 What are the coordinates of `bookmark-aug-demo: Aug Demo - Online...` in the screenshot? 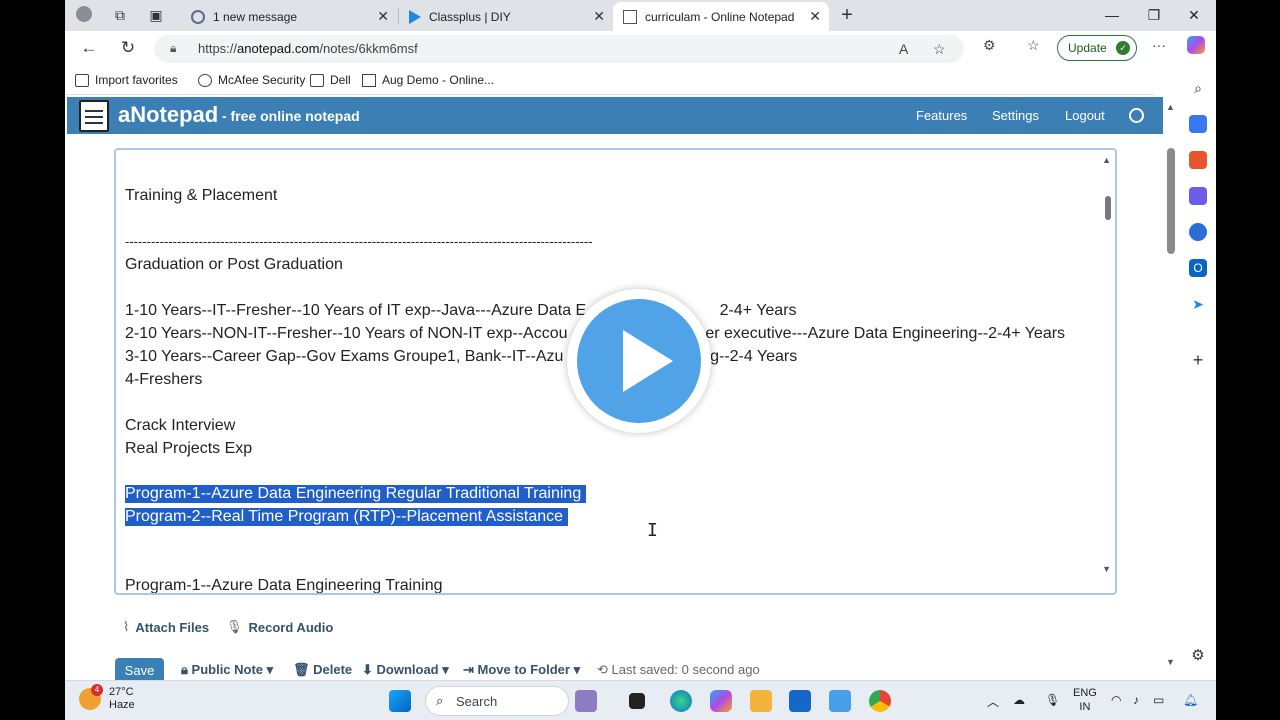 It's located at (428, 80).